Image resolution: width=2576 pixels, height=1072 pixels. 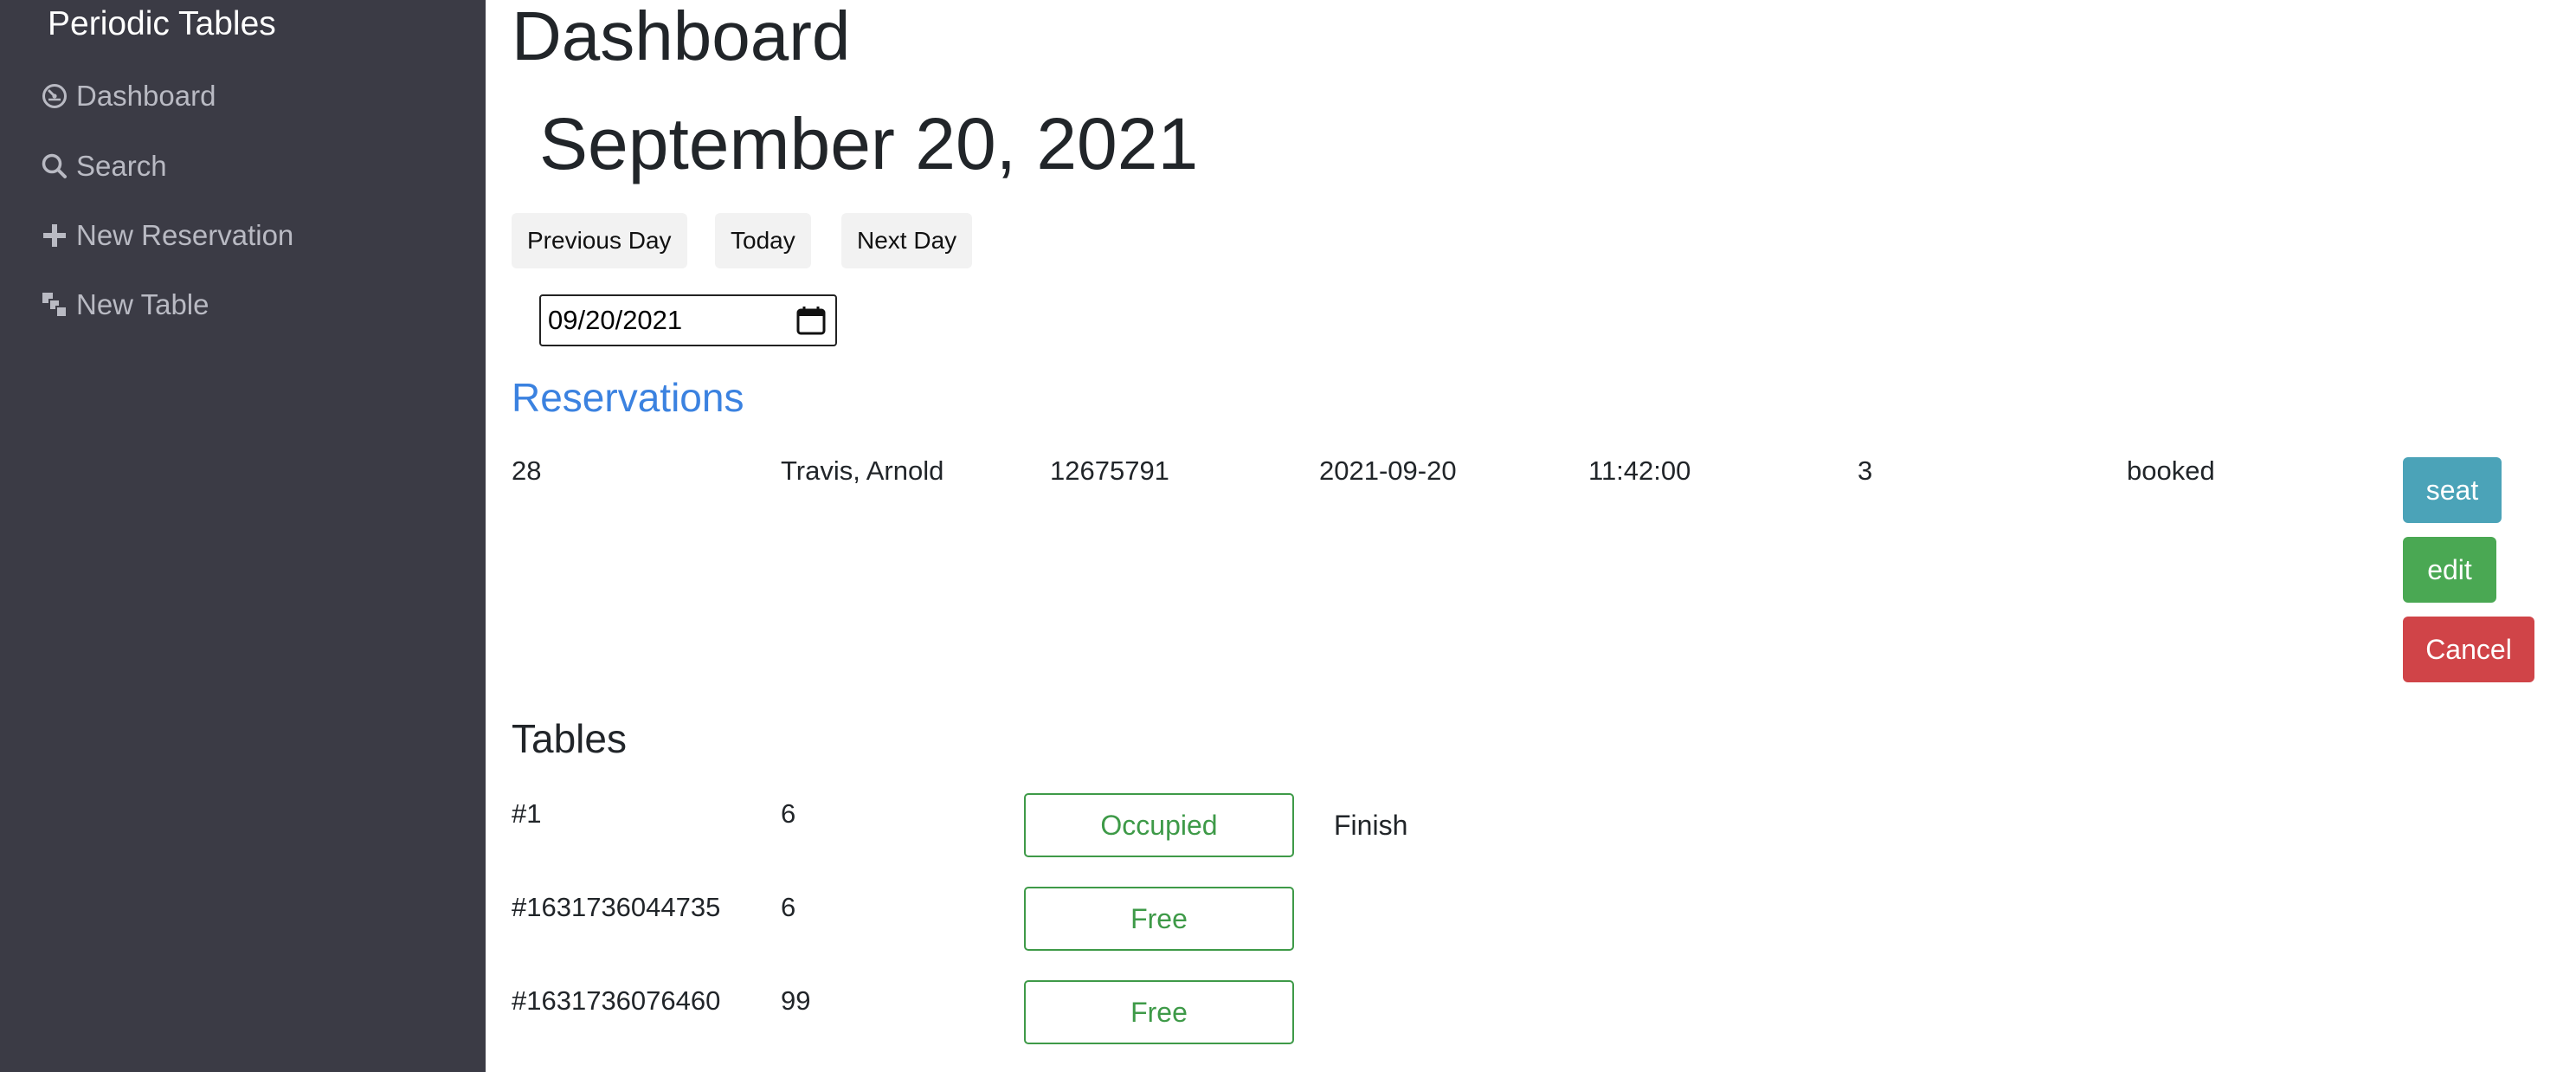 I want to click on reservation-time: 11:42:00, so click(x=1639, y=471).